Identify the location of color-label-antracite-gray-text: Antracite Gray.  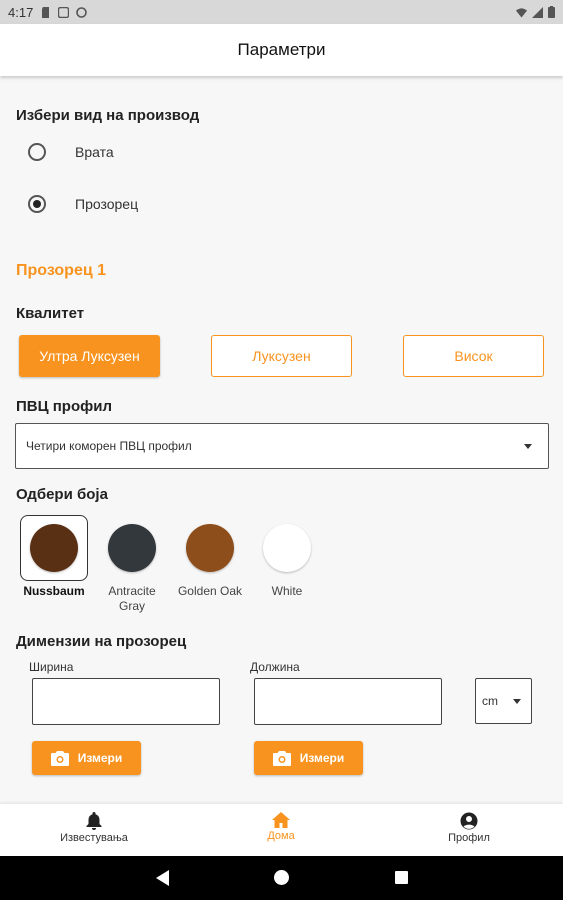
(132, 598).